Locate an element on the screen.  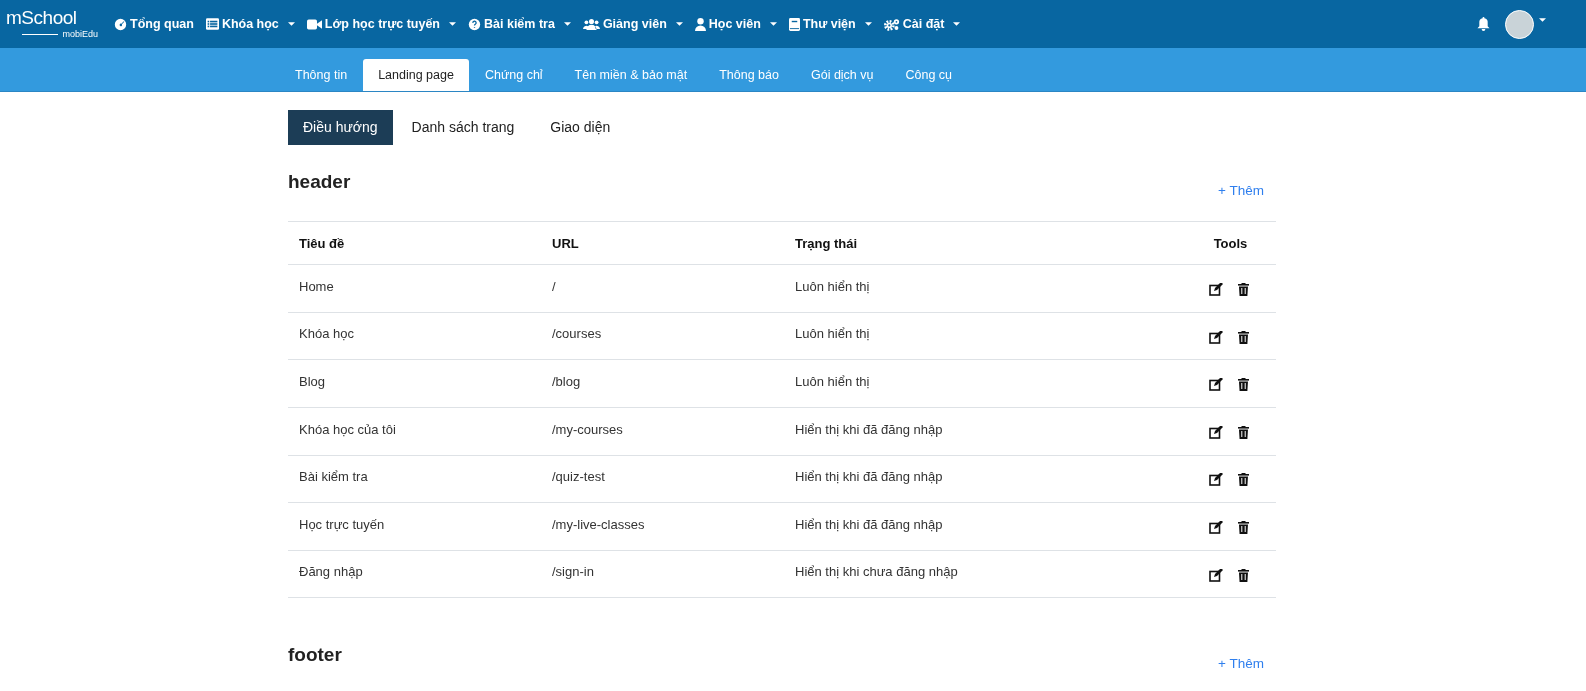
table-cell-text: Học trực tuyến is located at coordinates (342, 524).